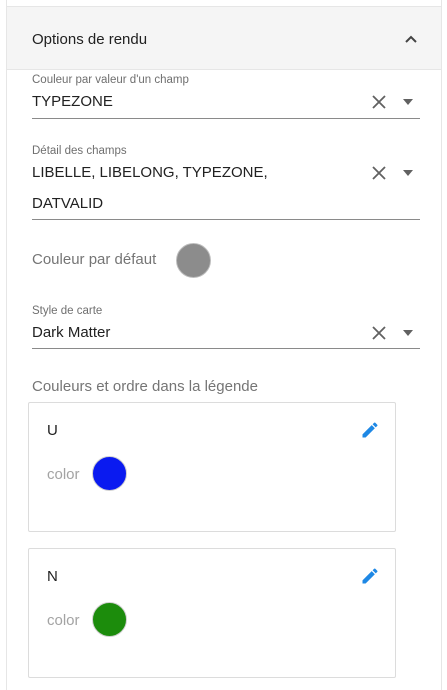  Describe the element at coordinates (71, 332) in the screenshot. I see `map-style-value: Dark Matter` at that location.